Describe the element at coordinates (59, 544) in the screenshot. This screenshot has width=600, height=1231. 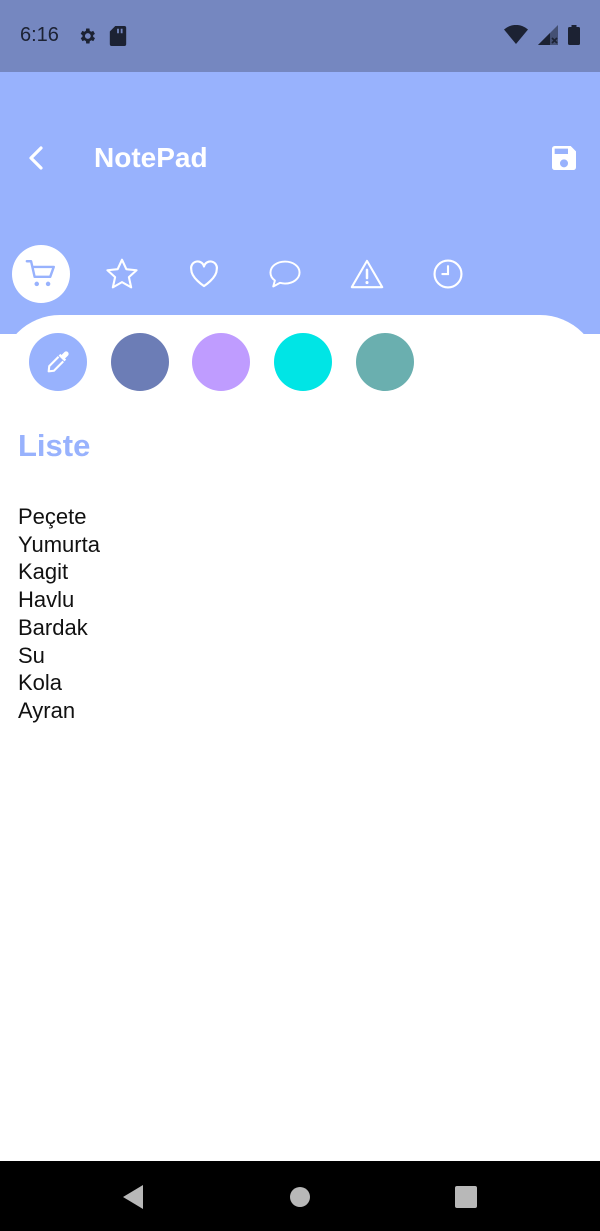
I see `note-line: Yumurta` at that location.